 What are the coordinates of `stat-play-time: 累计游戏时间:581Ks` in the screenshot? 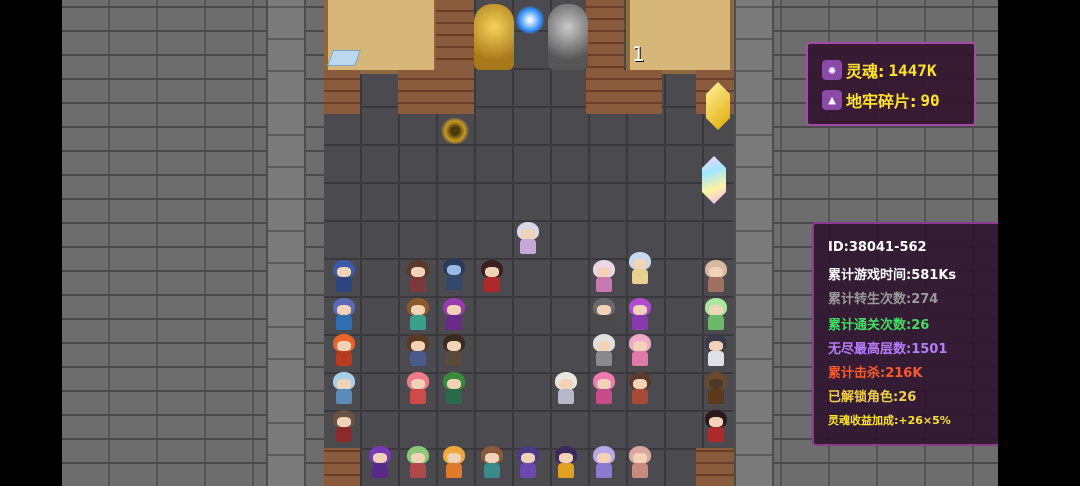 It's located at (892, 275).